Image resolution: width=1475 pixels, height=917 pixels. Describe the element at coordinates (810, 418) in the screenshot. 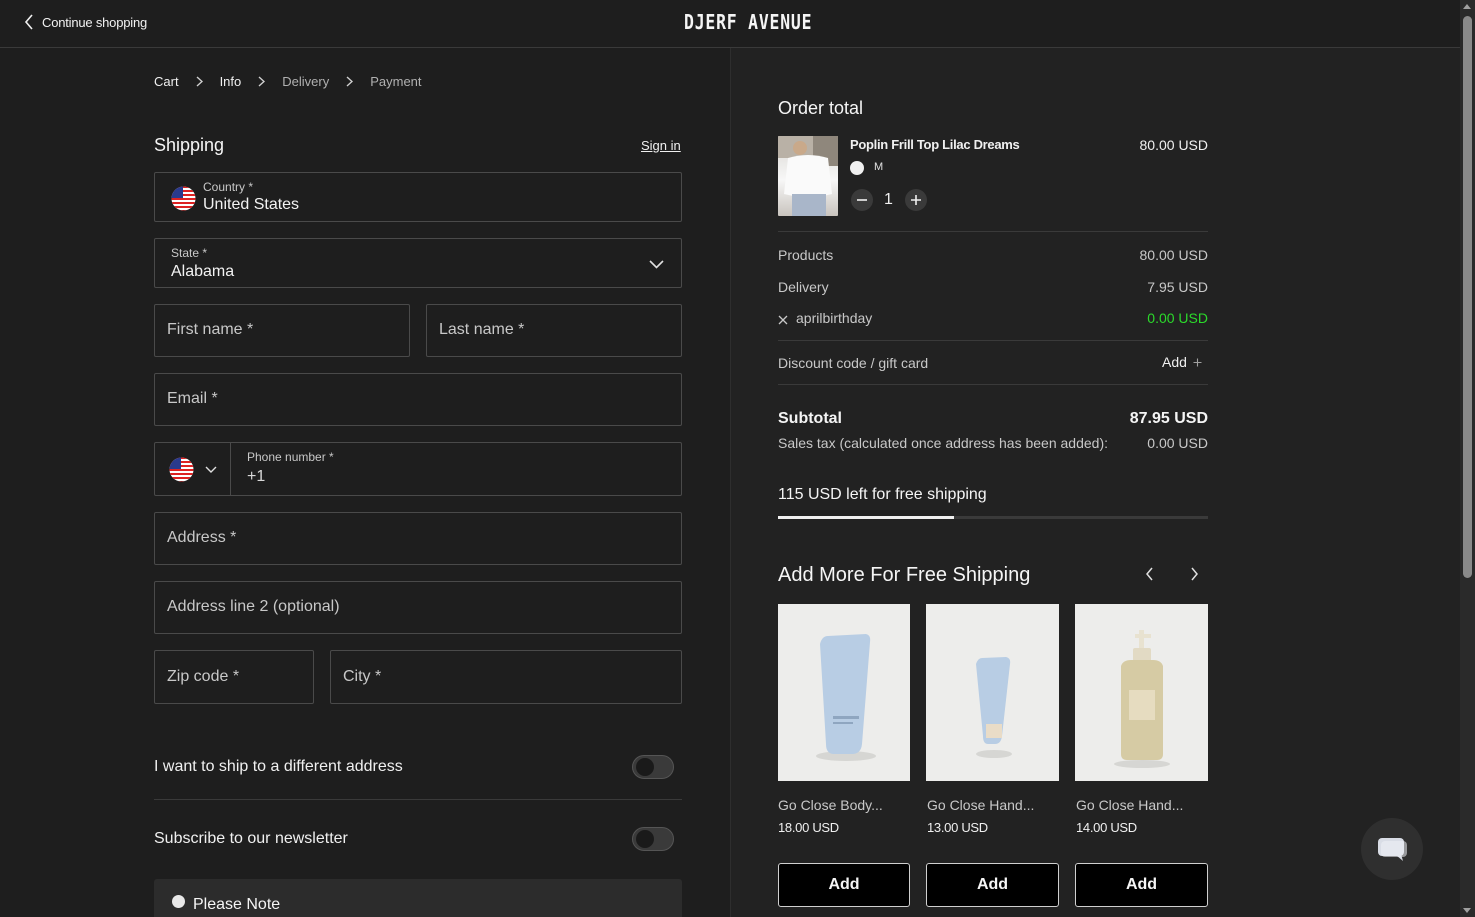

I see `subtotal-label: Subtotal` at that location.